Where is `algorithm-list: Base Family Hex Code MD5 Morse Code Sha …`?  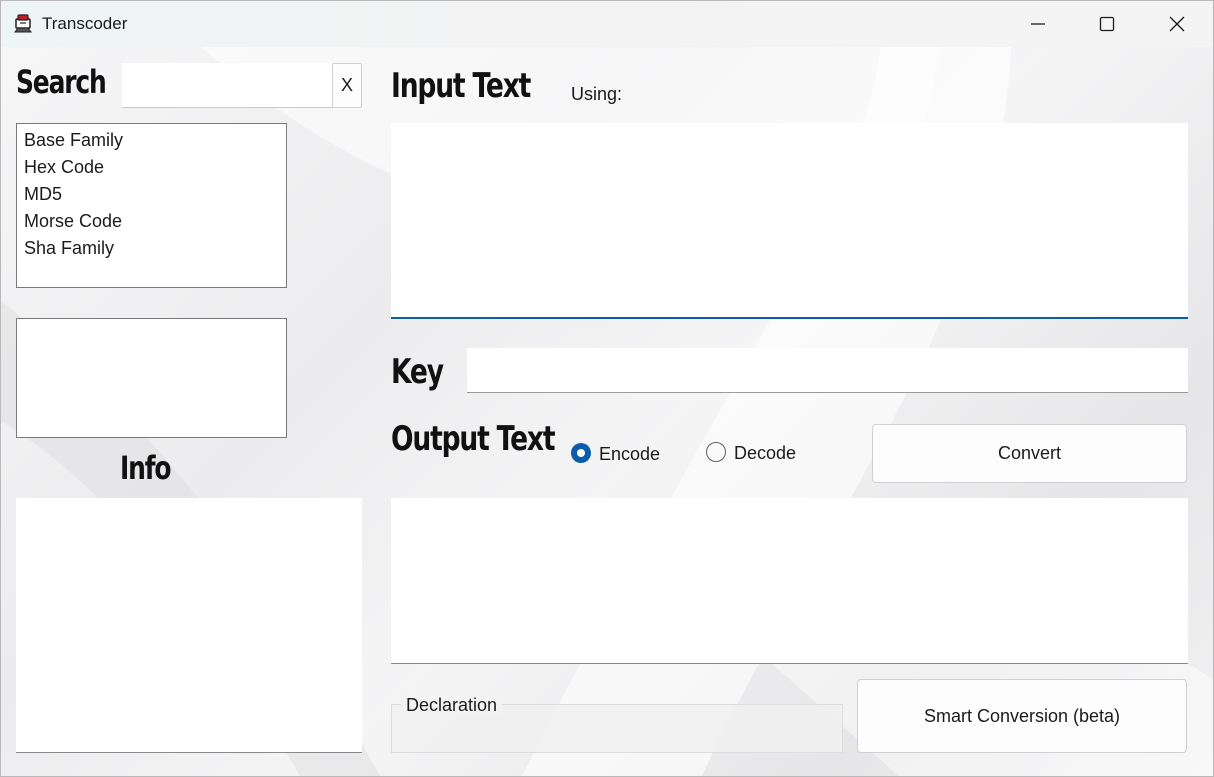
algorithm-list: Base Family Hex Code MD5 Morse Code Sha … is located at coordinates (151, 205).